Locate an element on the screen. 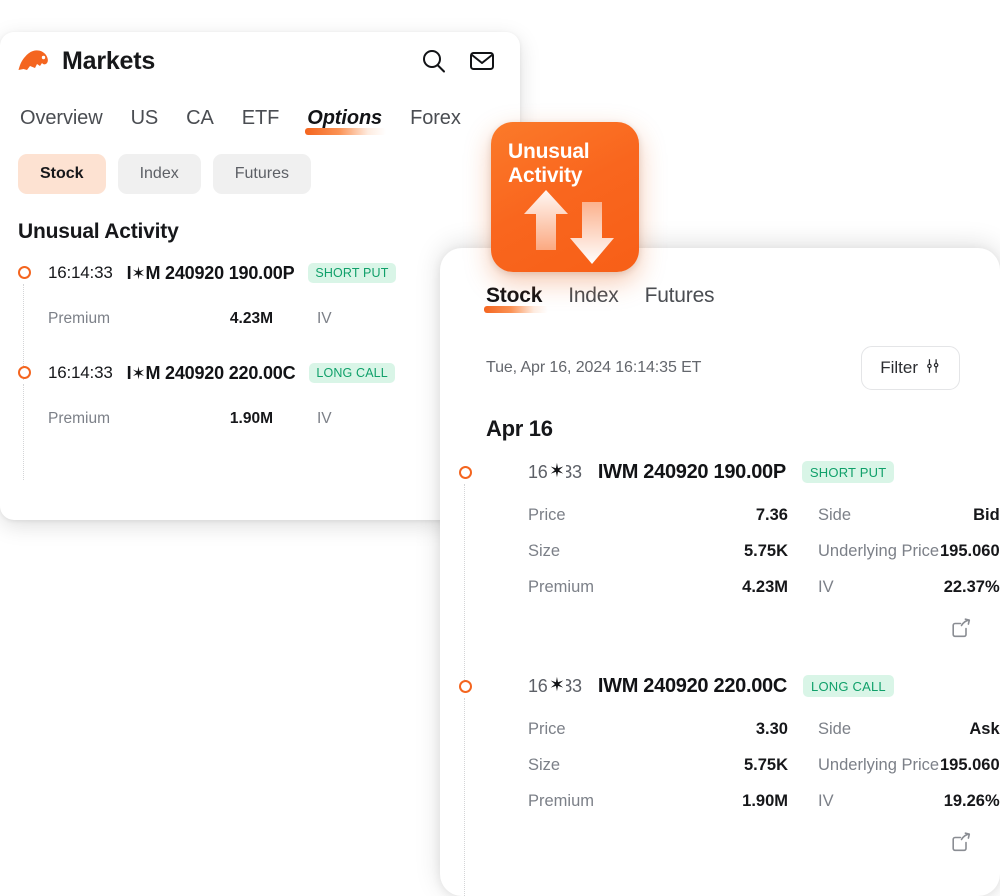  detail-meta-bar: Tue, Apr 16, 2024 16:14:35 ET Filter is located at coordinates (720, 352).